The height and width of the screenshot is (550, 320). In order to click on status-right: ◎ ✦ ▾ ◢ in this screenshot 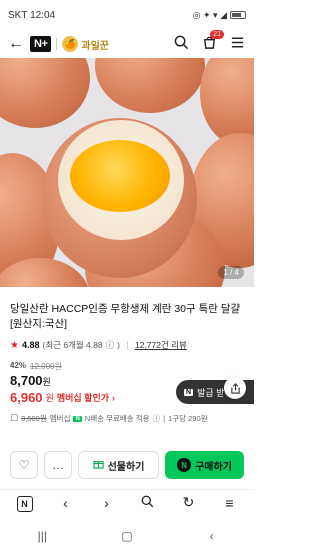, I will do `click(219, 15)`.